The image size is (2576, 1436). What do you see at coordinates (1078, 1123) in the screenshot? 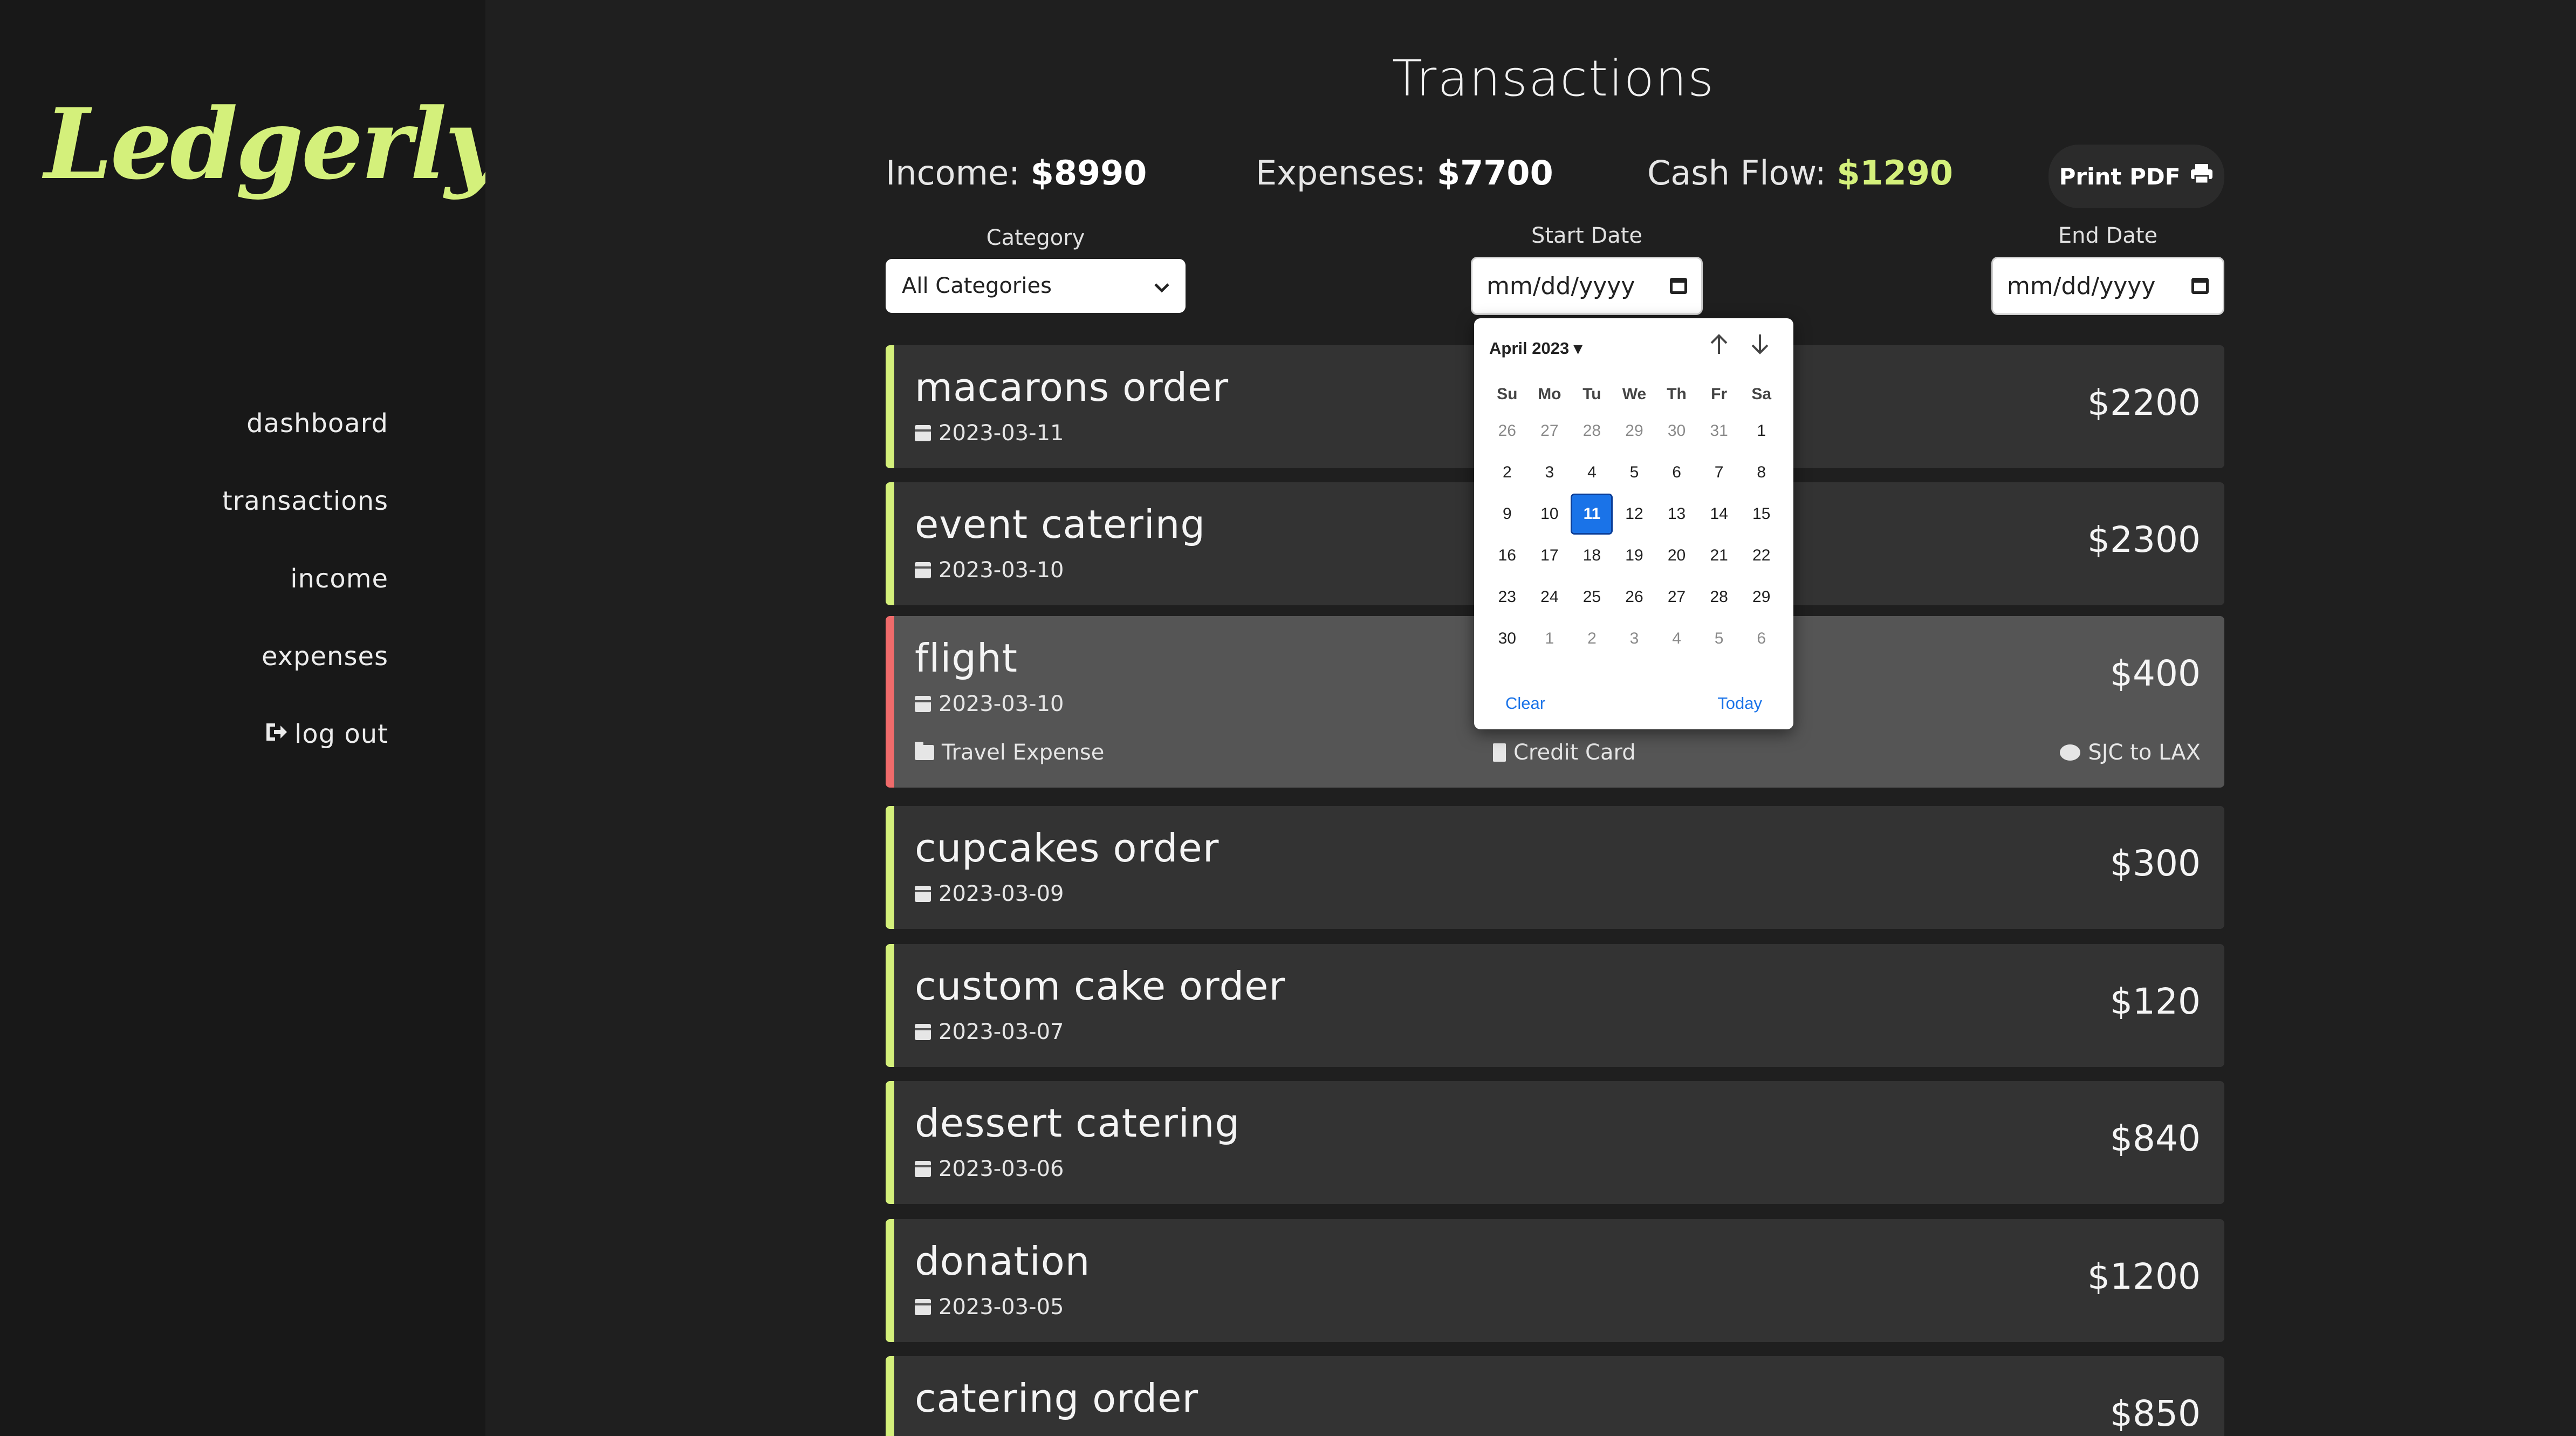
I see `transaction-title: dessert catering` at bounding box center [1078, 1123].